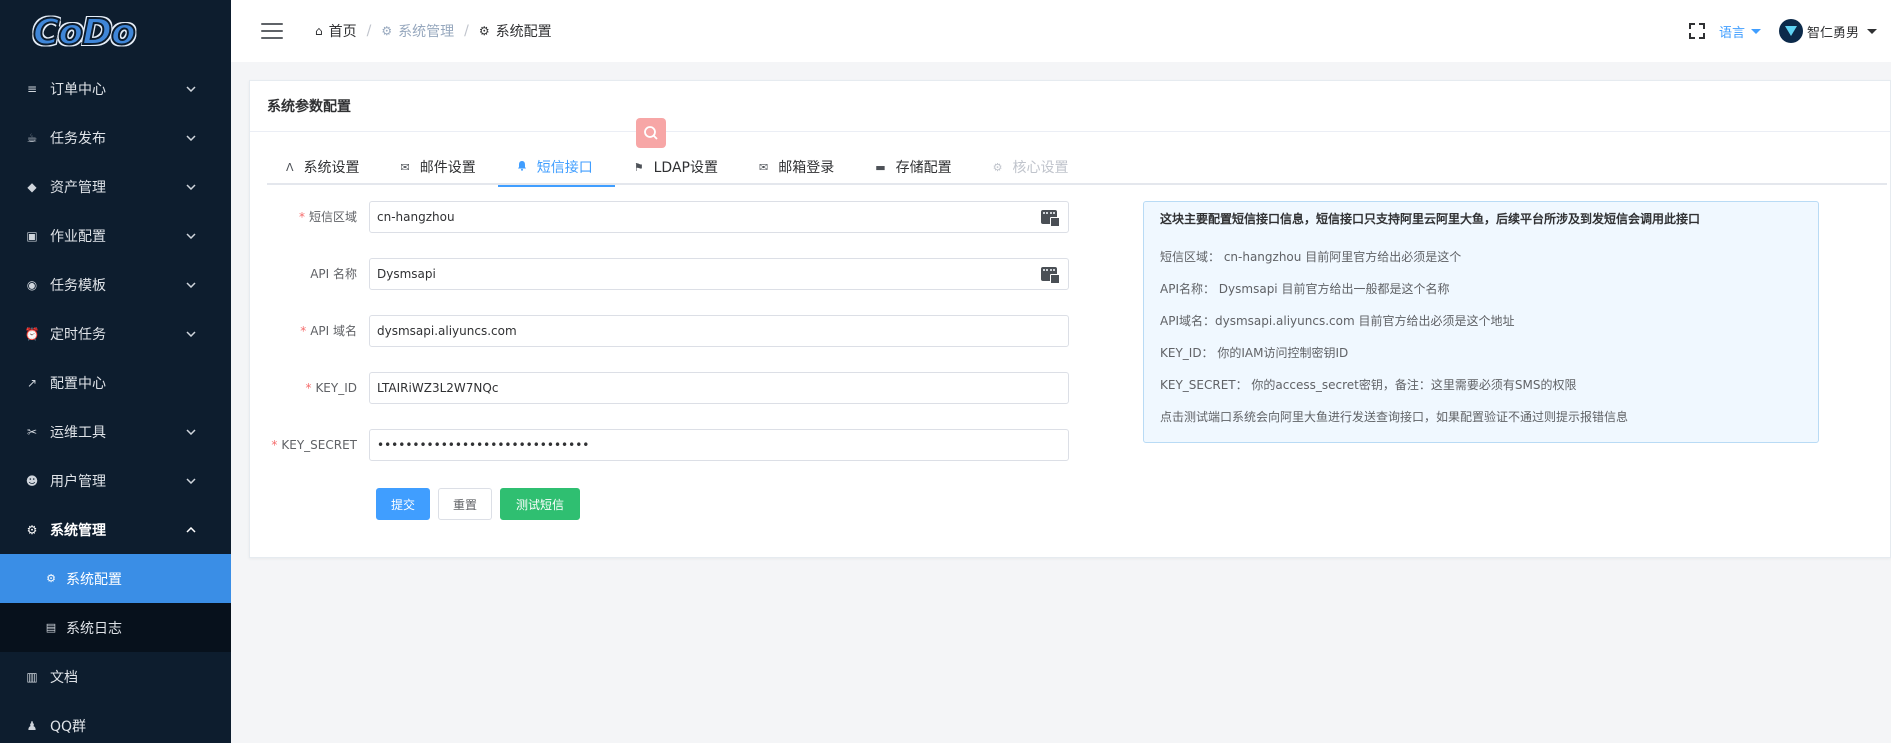  What do you see at coordinates (32, 284) in the screenshot?
I see `eye-slash-icon: ◉` at bounding box center [32, 284].